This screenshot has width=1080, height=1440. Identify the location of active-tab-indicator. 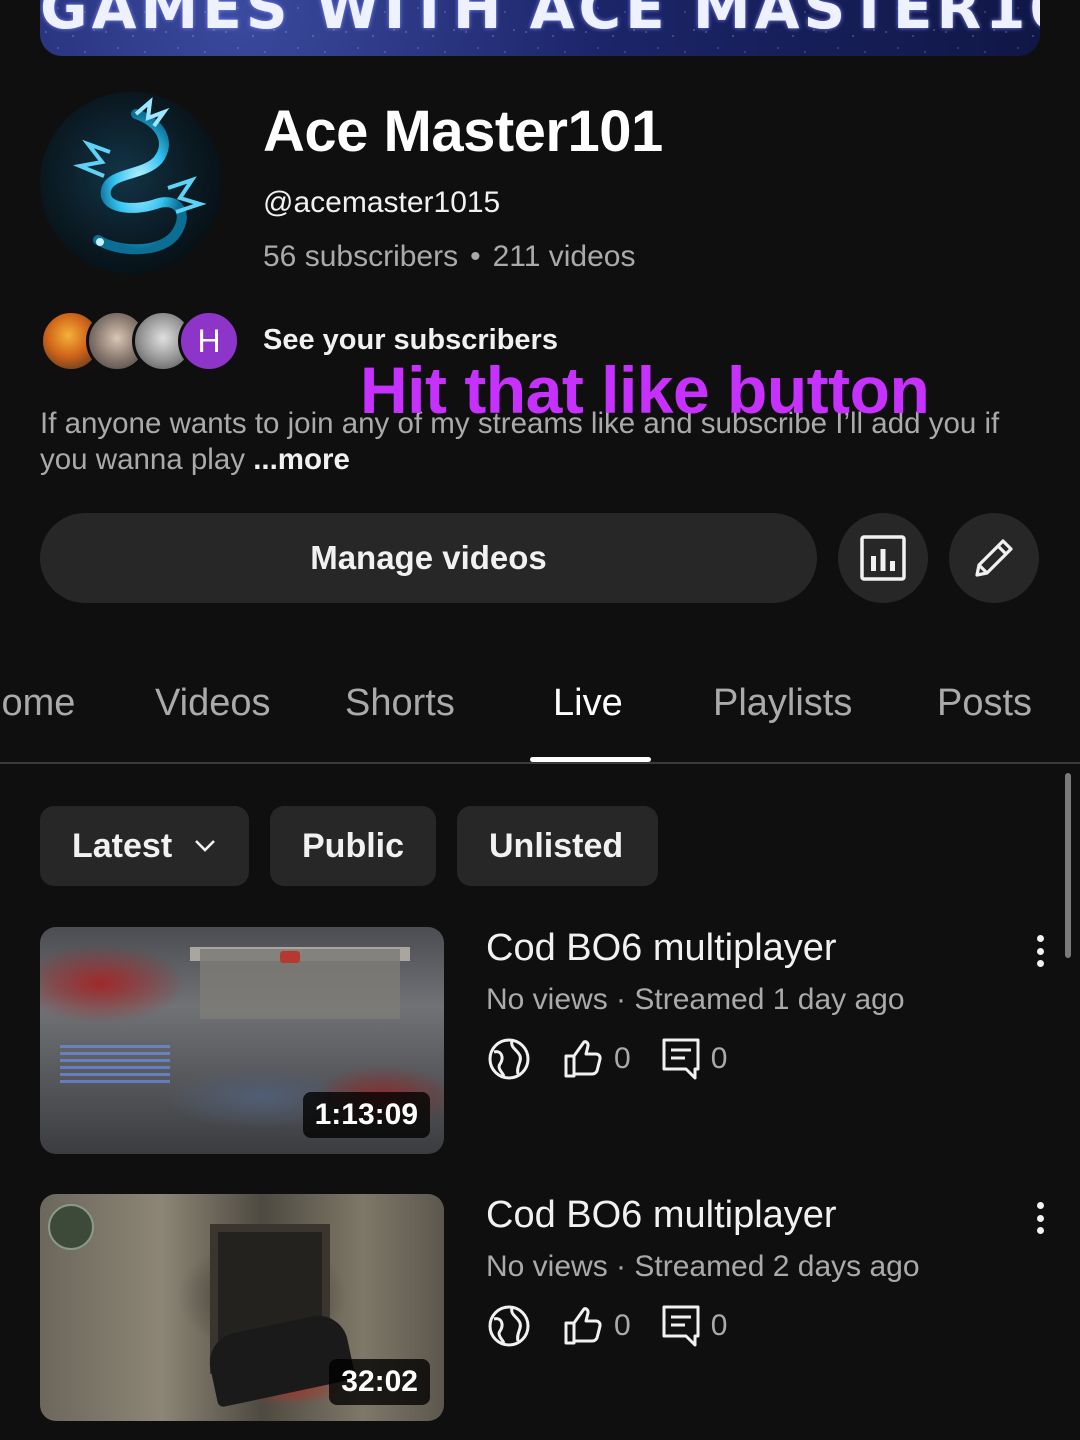
(590, 759).